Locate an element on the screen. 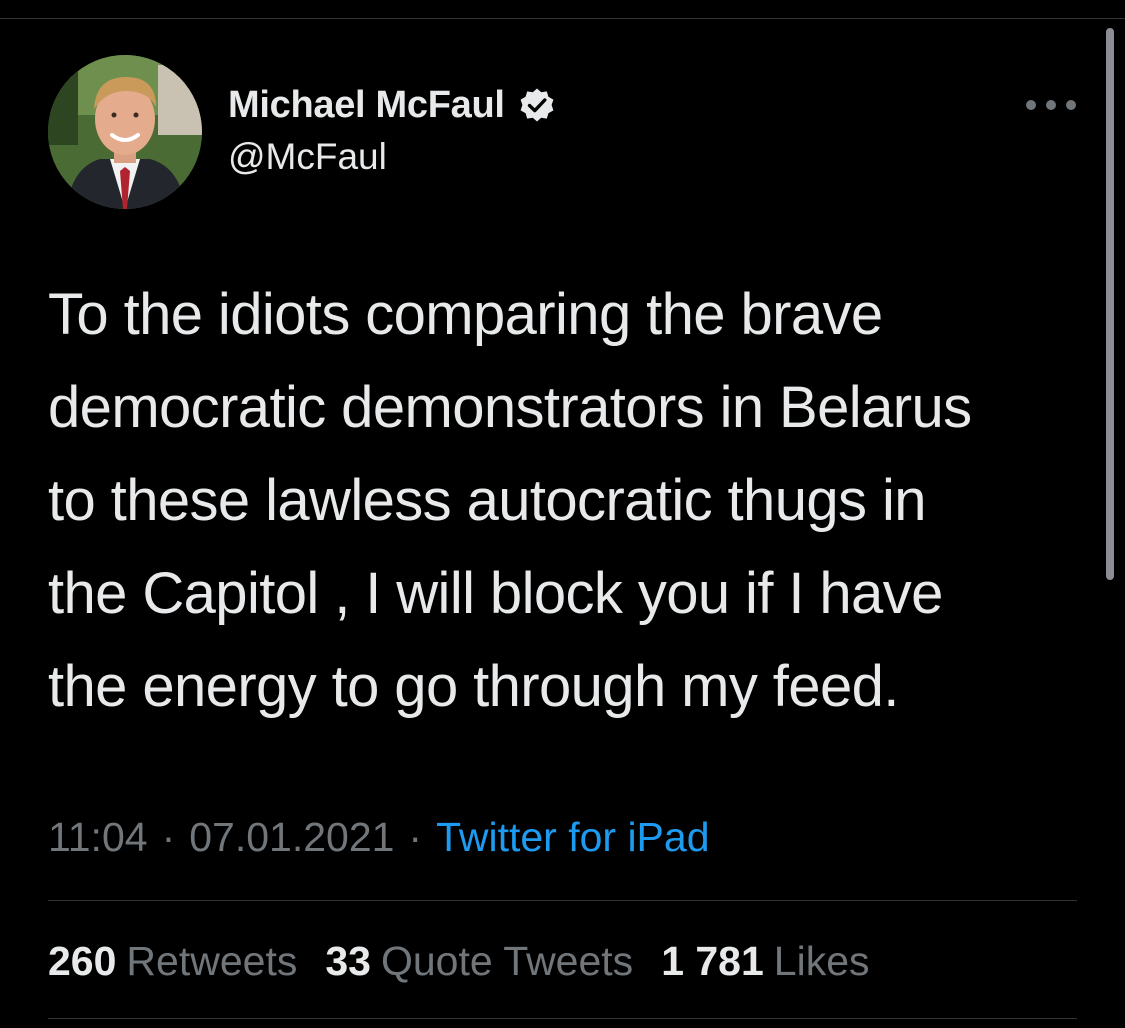  avatar is located at coordinates (125, 132).